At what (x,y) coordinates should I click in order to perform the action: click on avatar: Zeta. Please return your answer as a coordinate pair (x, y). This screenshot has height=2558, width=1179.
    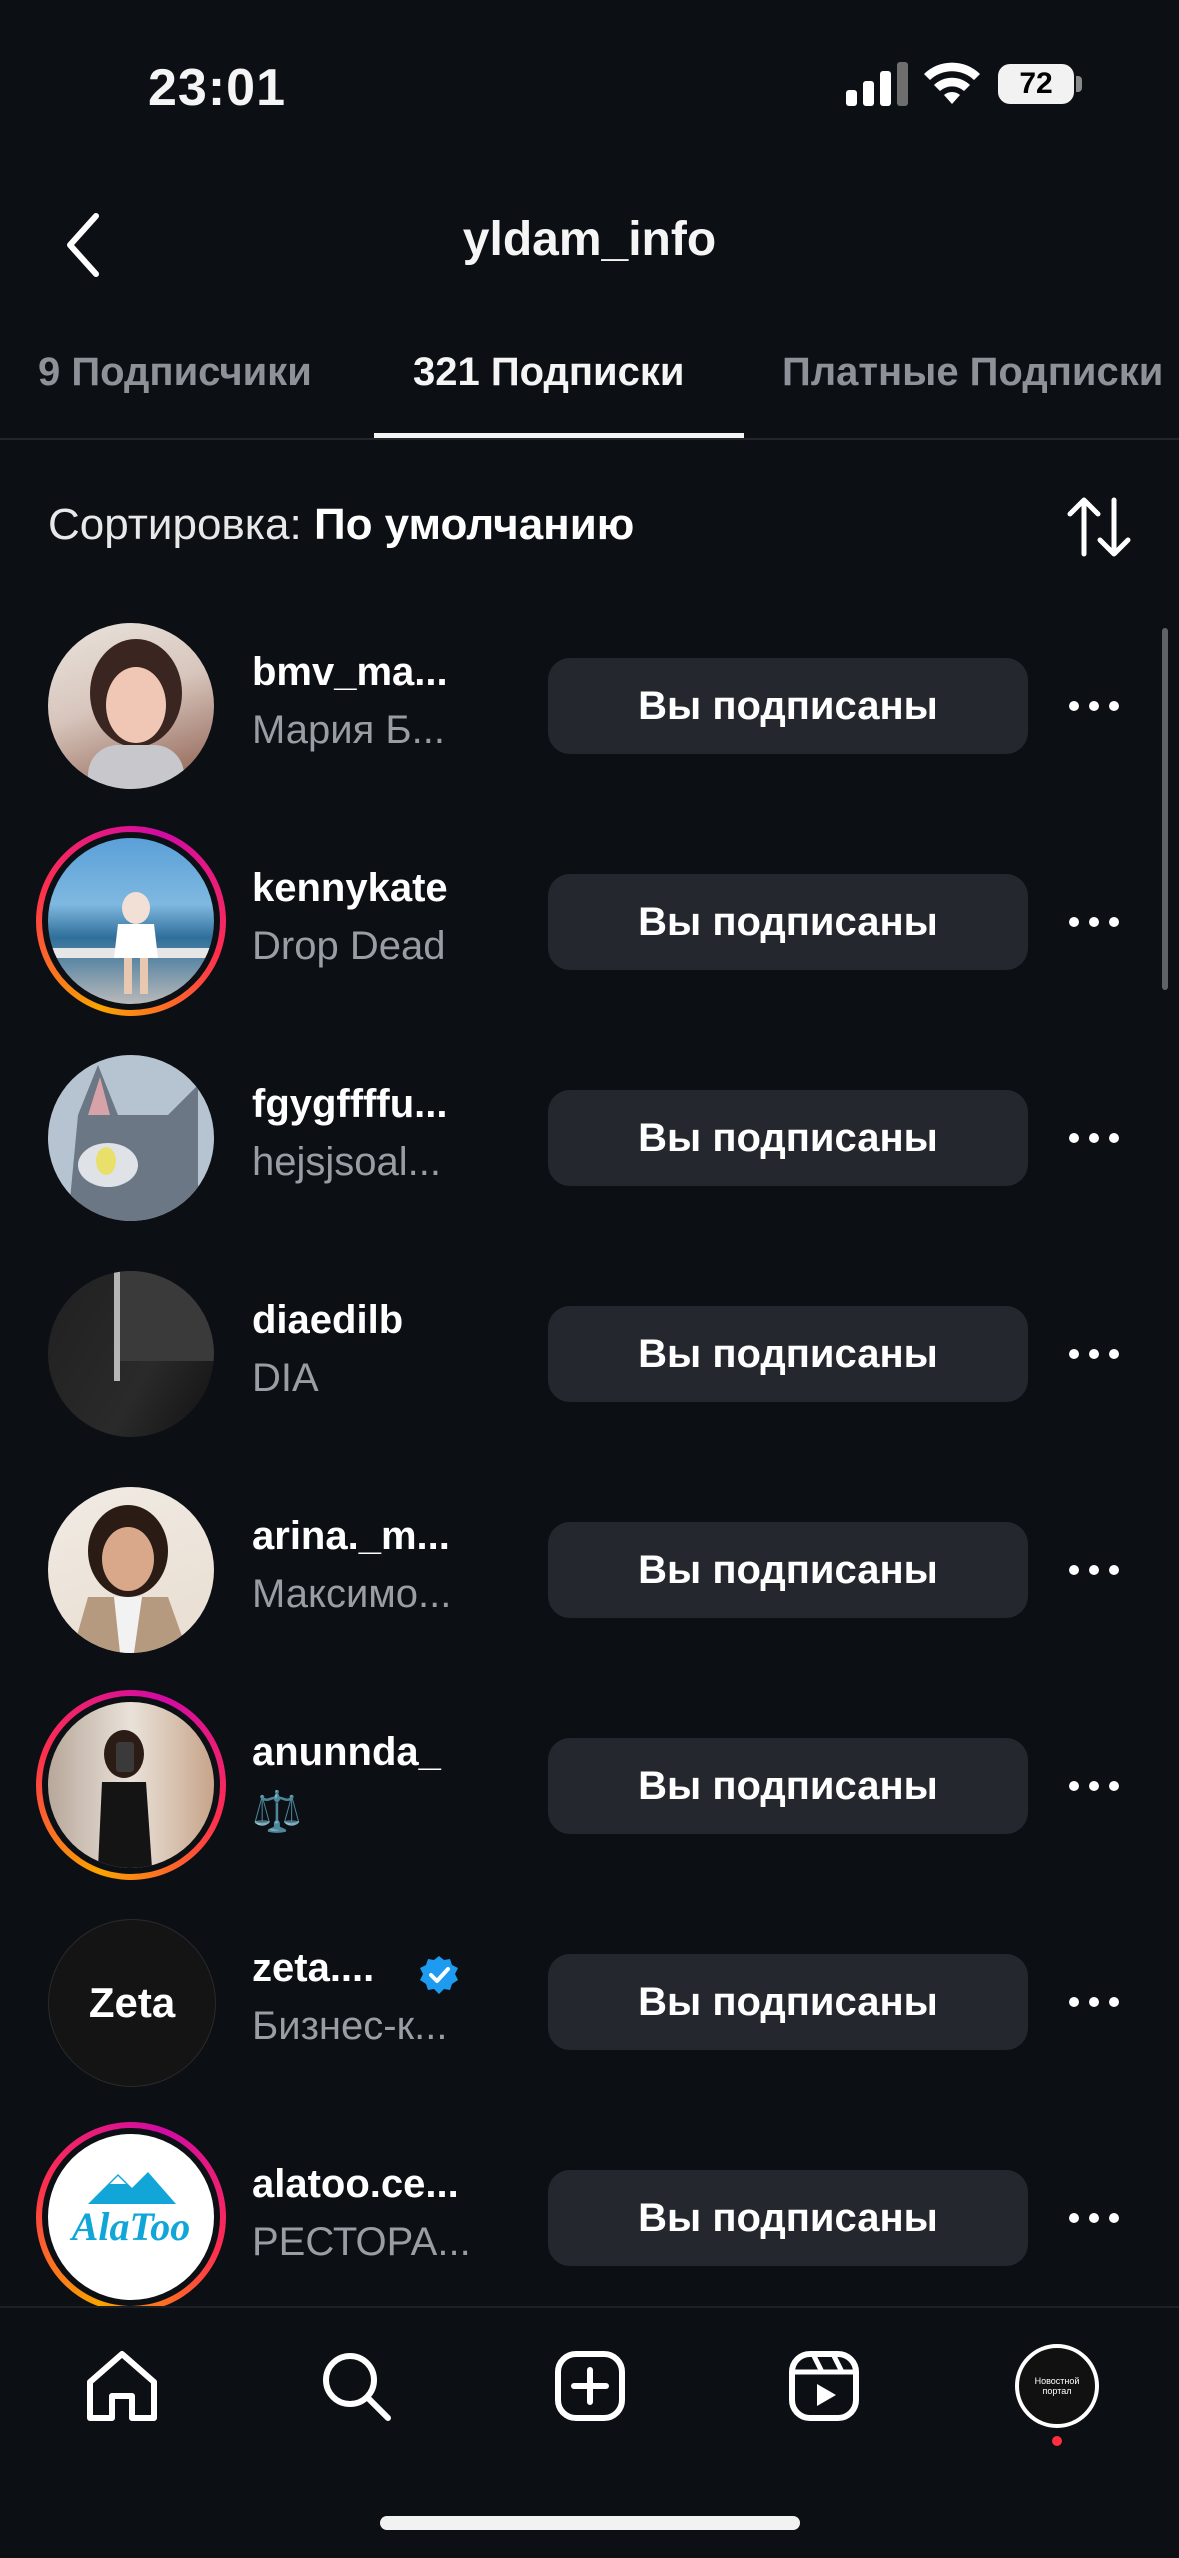
    Looking at the image, I should click on (132, 2003).